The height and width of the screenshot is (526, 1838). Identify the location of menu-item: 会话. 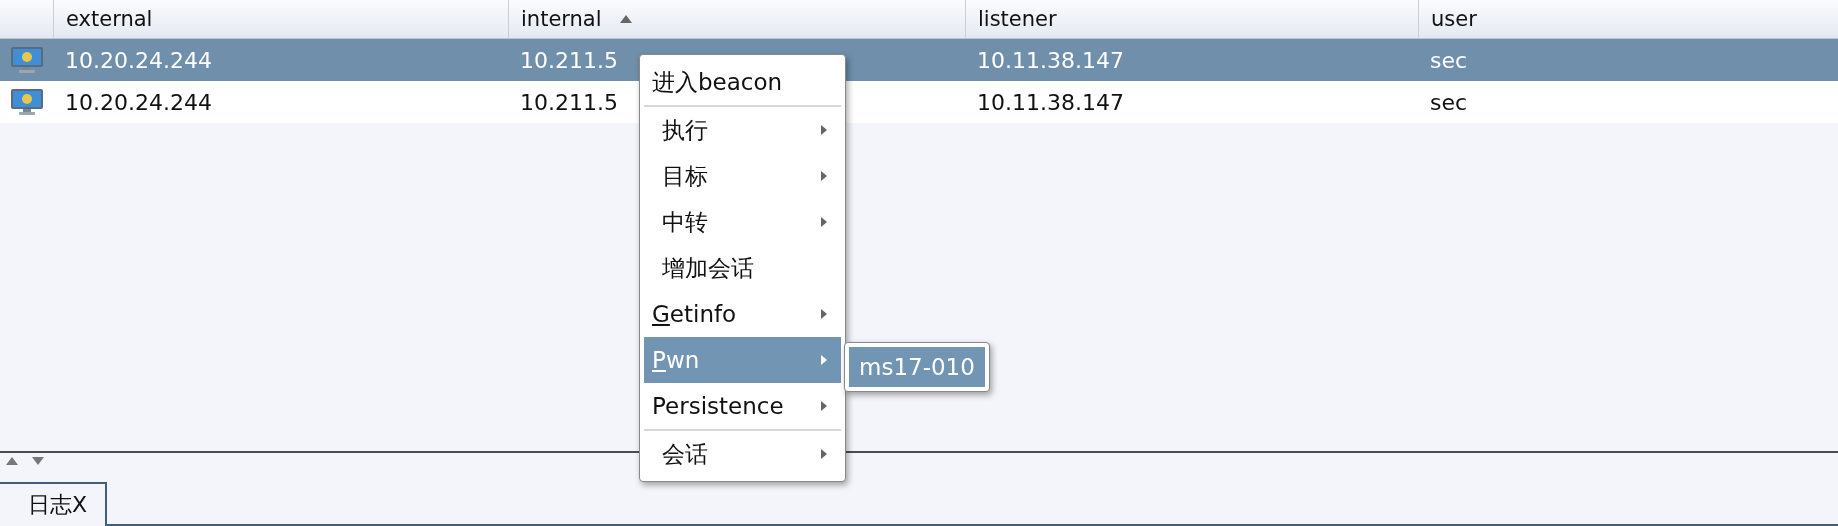
(742, 454).